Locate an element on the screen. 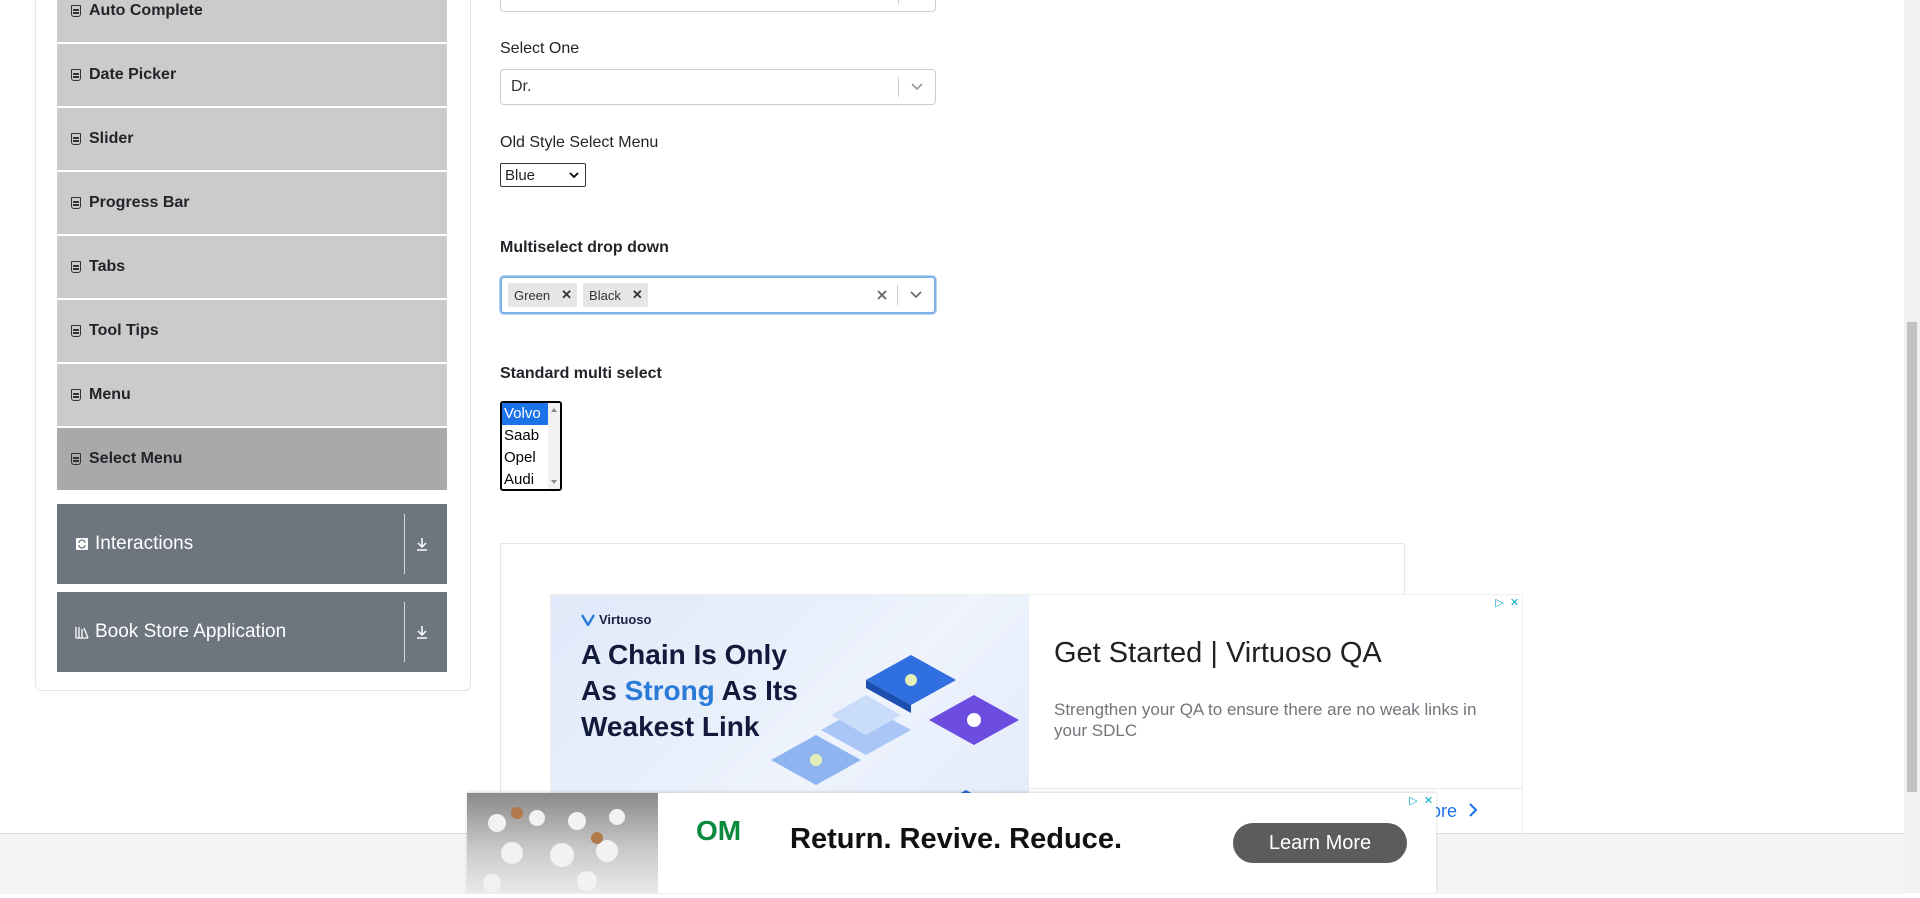 Image resolution: width=1920 pixels, height=898 pixels. sidebar-item-label: Tabs is located at coordinates (107, 266).